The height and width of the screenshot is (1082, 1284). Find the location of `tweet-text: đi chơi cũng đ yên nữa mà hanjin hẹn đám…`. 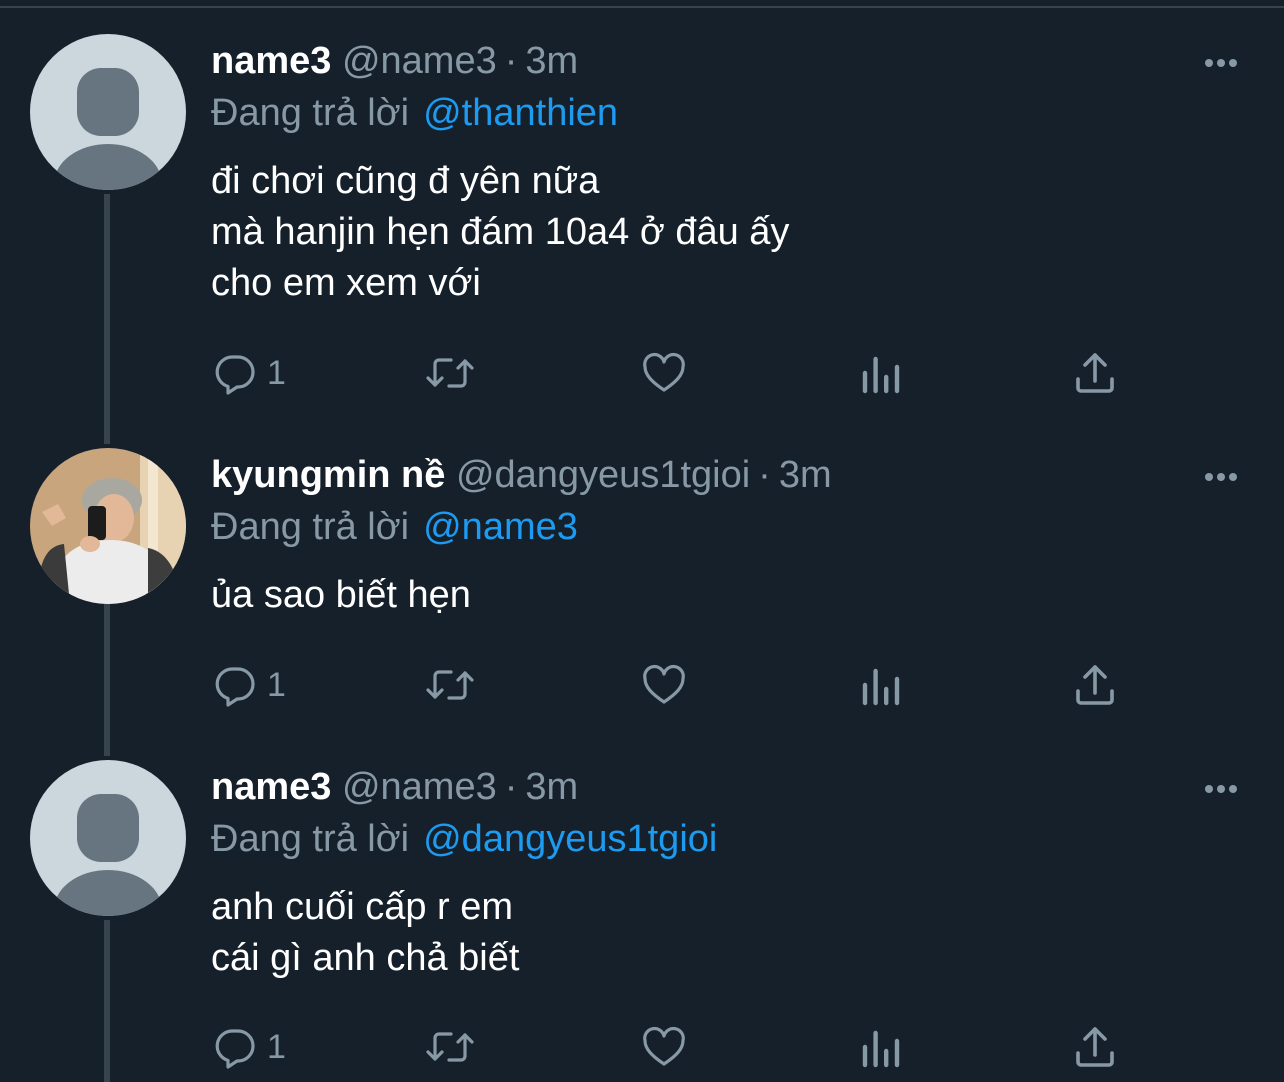

tweet-text: đi chơi cũng đ yên nữa mà hanjin hẹn đám… is located at coordinates (500, 232).